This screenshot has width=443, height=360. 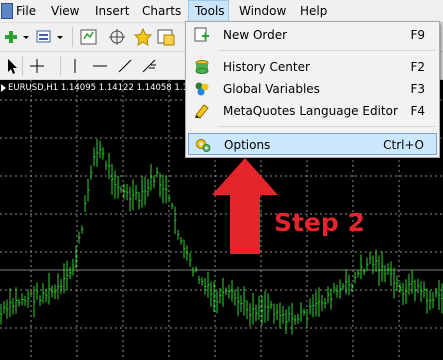 I want to click on step-label: Step 2, so click(x=319, y=222).